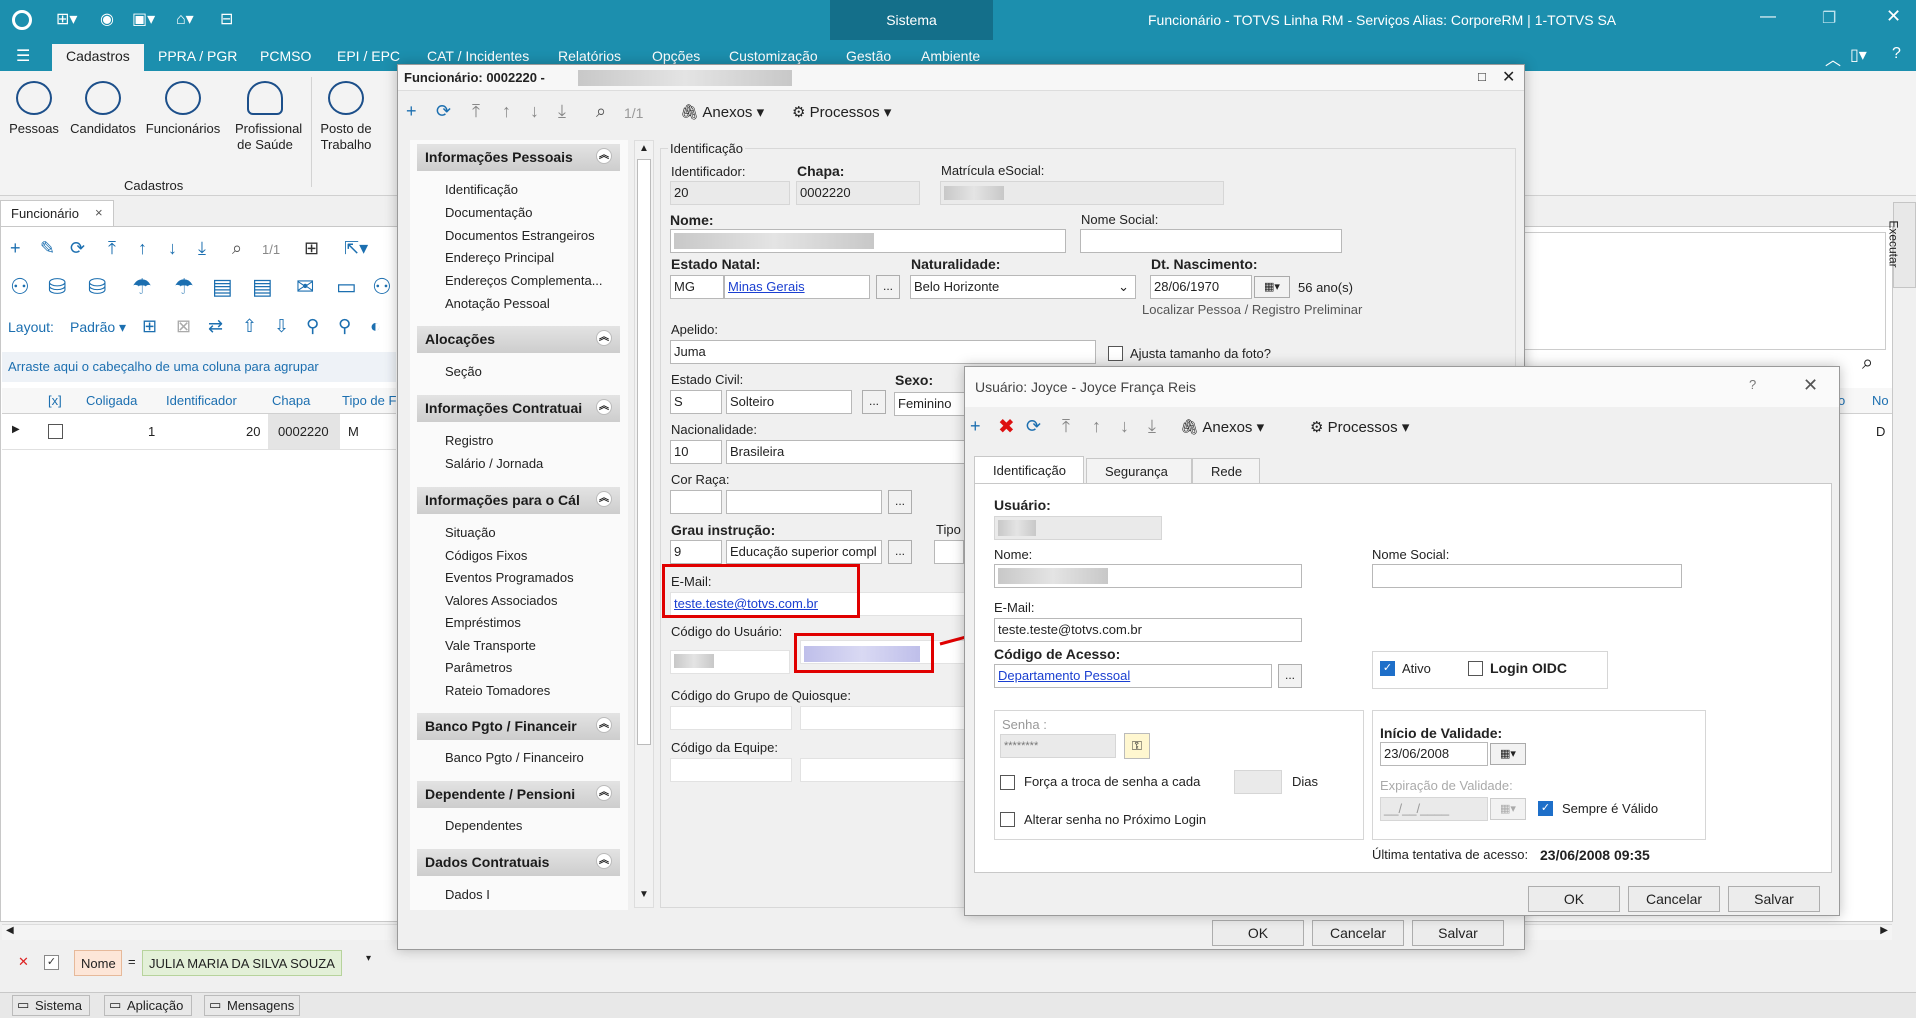  Describe the element at coordinates (1359, 427) in the screenshot. I see `processos-button: ⚙ Processos ▾` at that location.